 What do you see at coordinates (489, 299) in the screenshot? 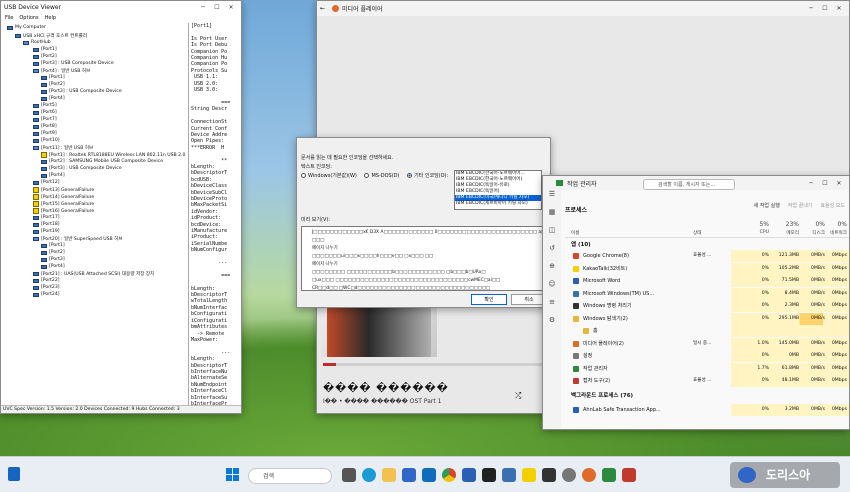
I see `ok-button: 확인` at bounding box center [489, 299].